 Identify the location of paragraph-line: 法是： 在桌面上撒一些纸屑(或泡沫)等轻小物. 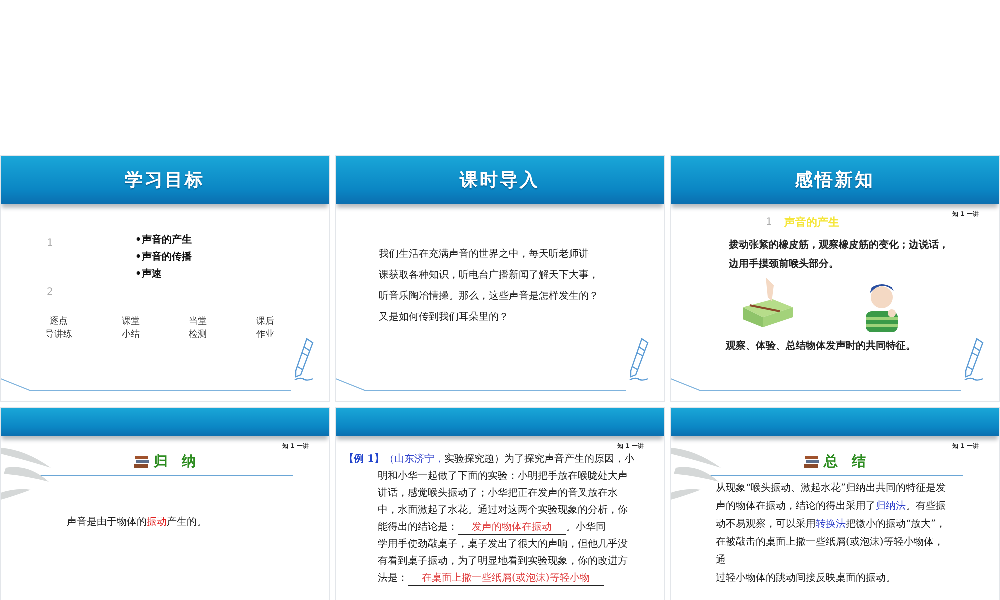
(504, 578).